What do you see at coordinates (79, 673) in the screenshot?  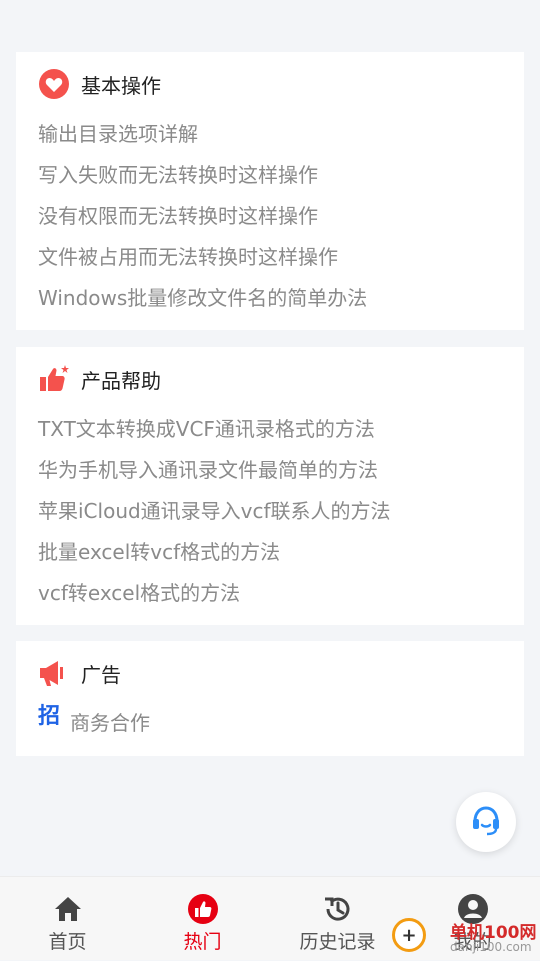 I see `section-ads-header: 广告` at bounding box center [79, 673].